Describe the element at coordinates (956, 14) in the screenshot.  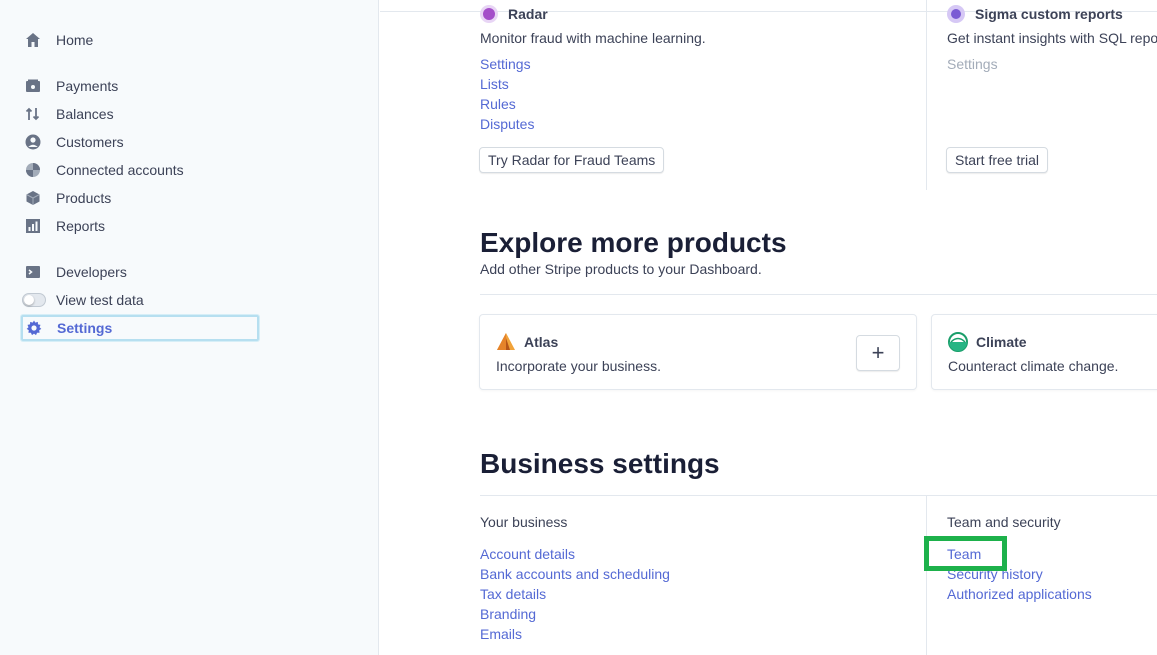
I see `sigma-icon` at that location.